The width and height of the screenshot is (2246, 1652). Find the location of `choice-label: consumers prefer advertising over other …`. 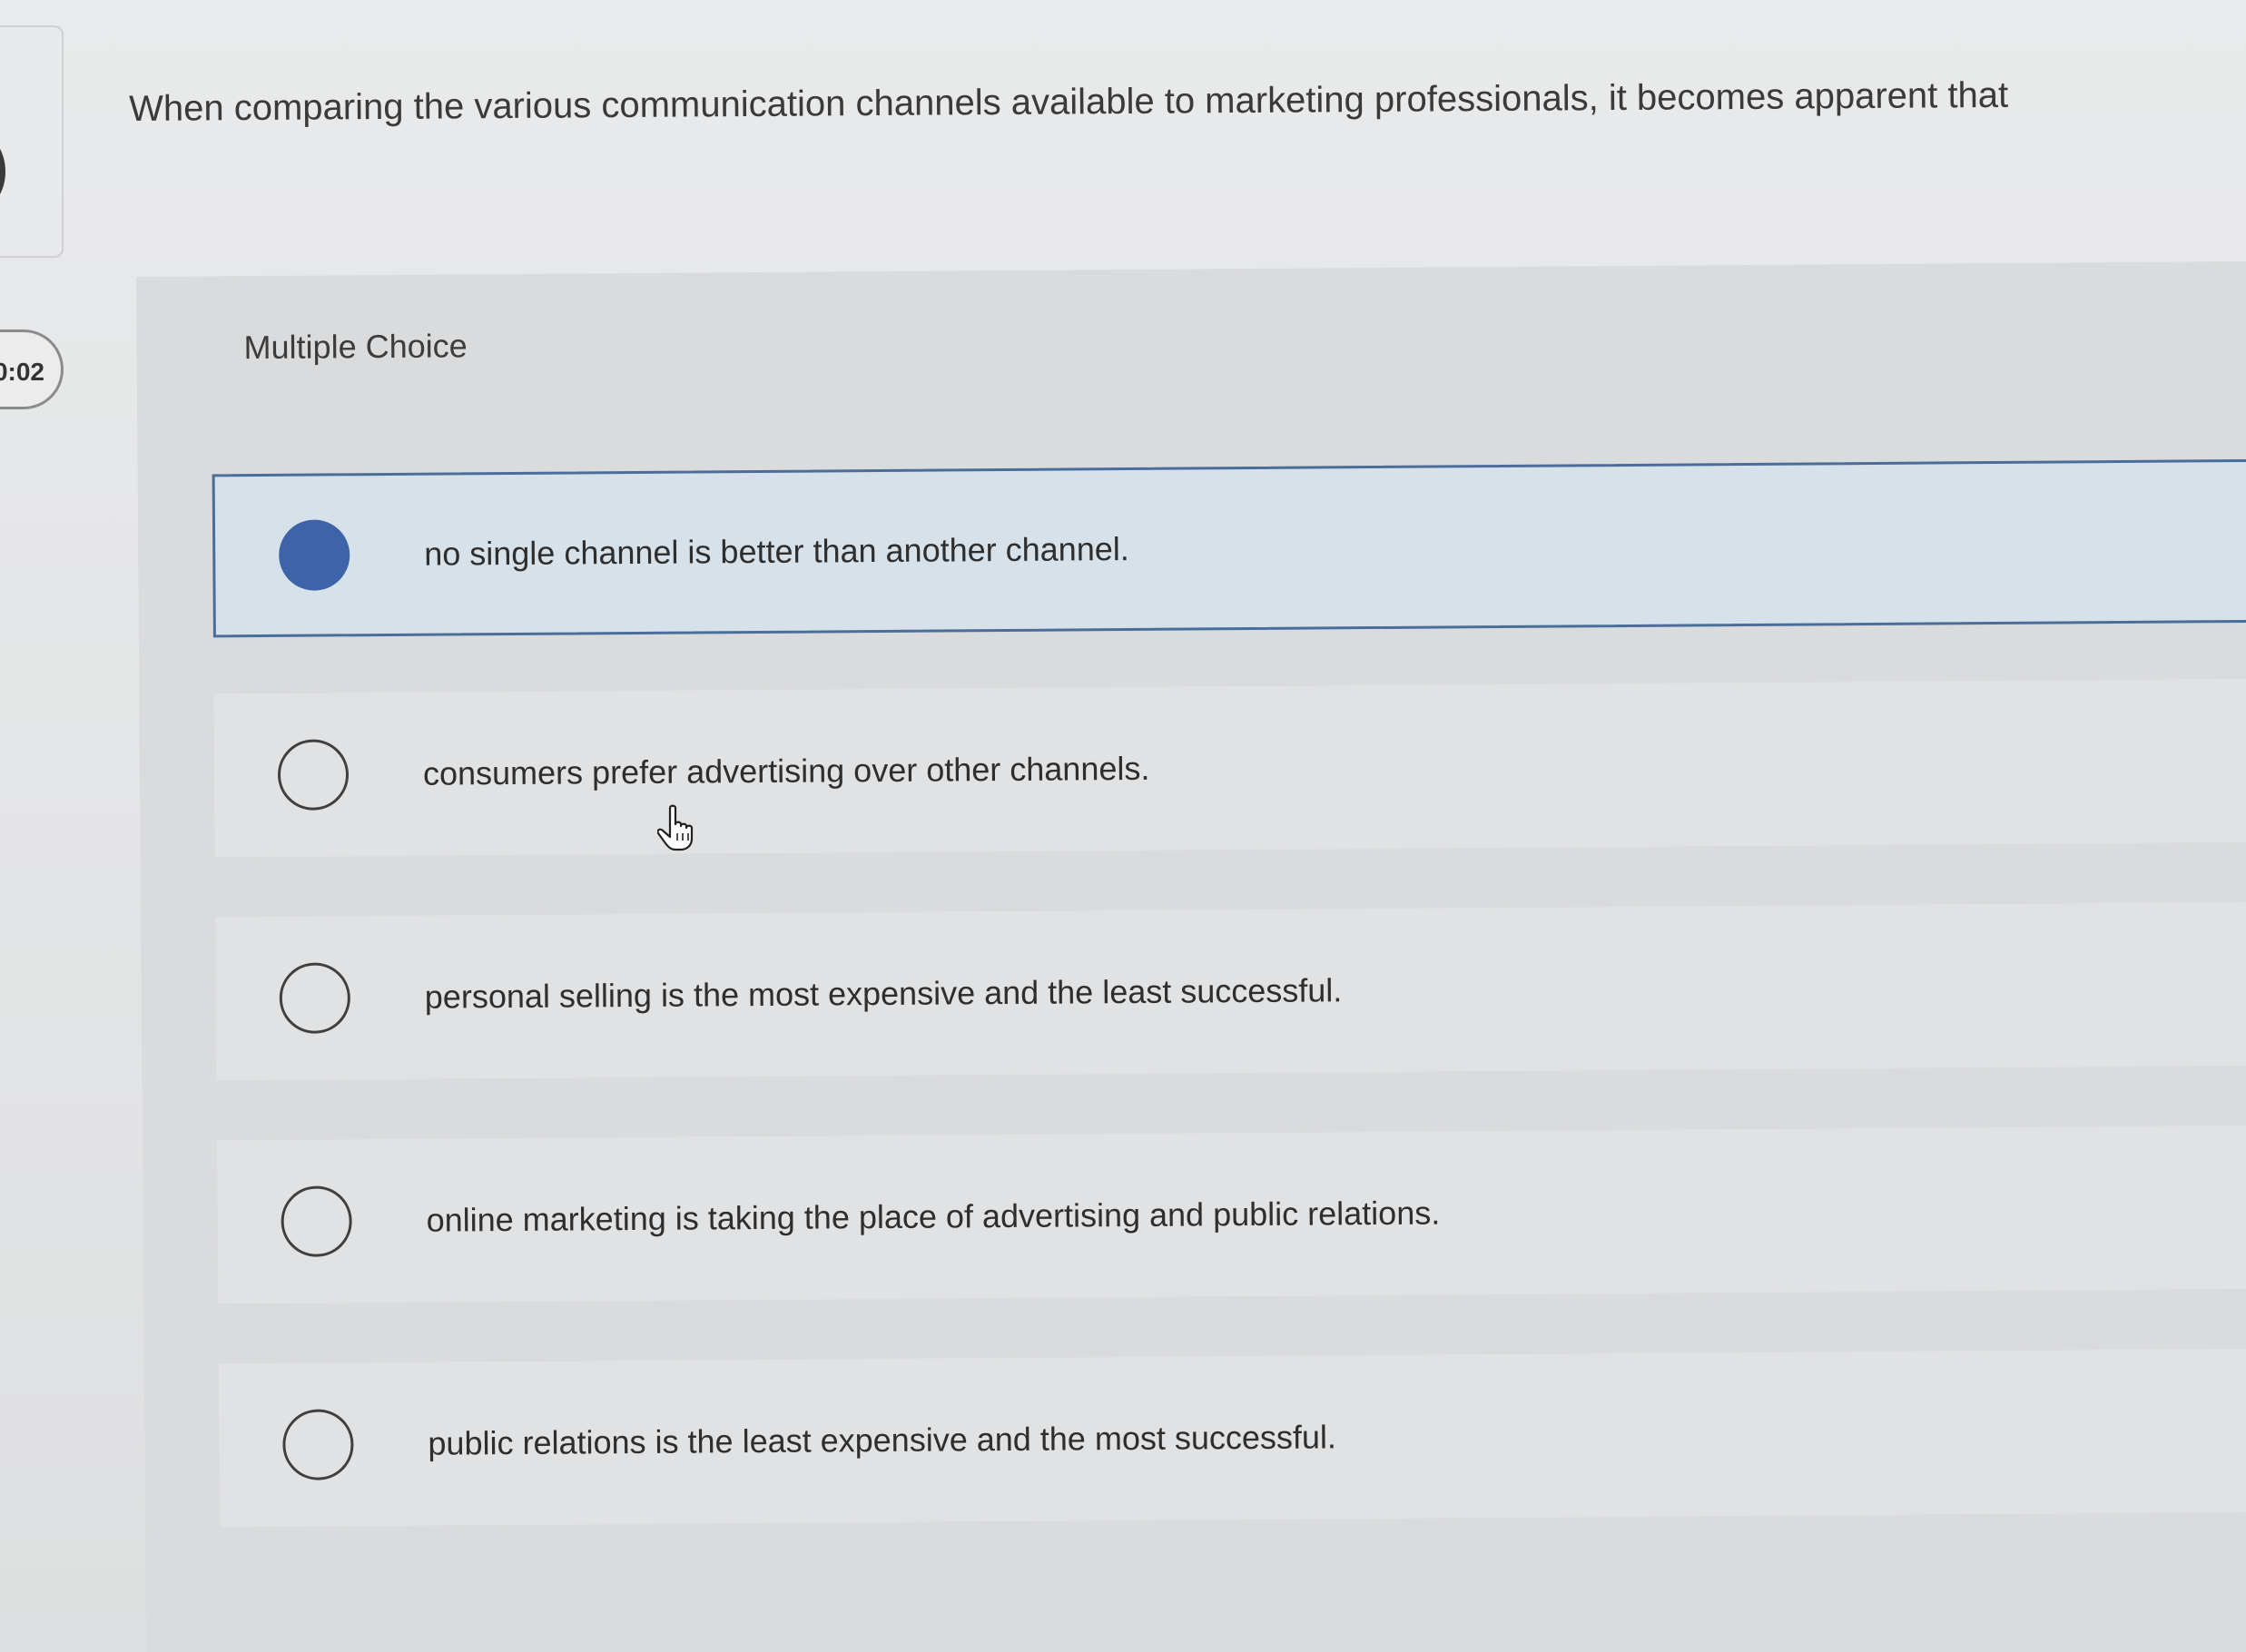

choice-label: consumers prefer advertising over other … is located at coordinates (786, 770).